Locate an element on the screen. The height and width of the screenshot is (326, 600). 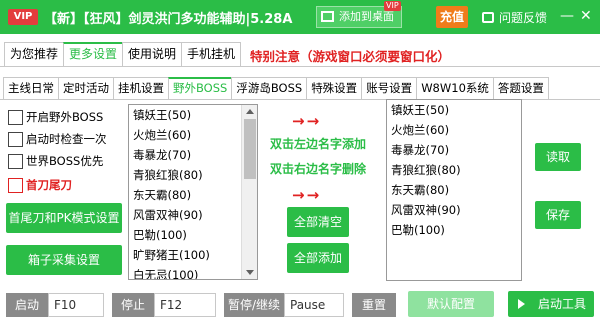
scroll-down-icon is located at coordinates (250, 272).